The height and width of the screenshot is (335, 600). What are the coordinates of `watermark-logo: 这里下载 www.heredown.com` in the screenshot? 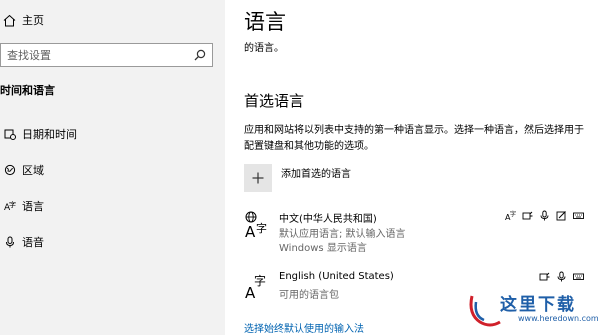 It's located at (531, 312).